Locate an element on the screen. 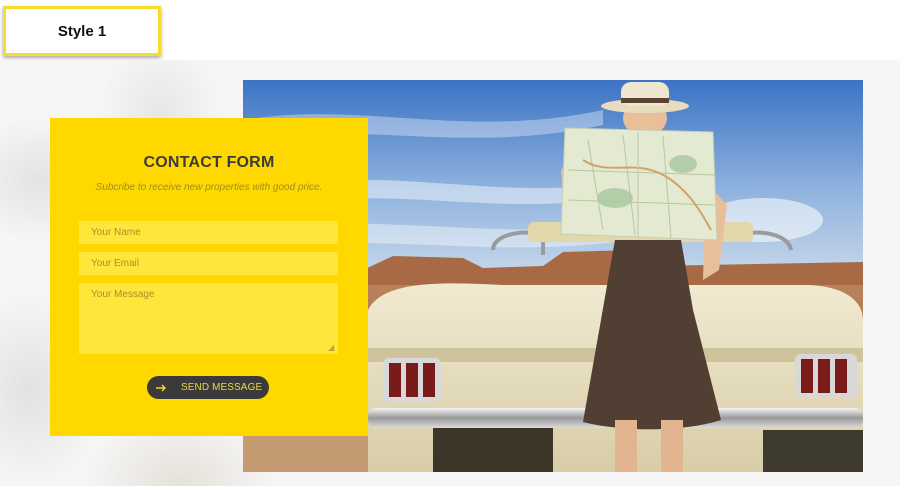 This screenshot has width=900, height=486. send-message-button: SEND MESSAGE is located at coordinates (208, 387).